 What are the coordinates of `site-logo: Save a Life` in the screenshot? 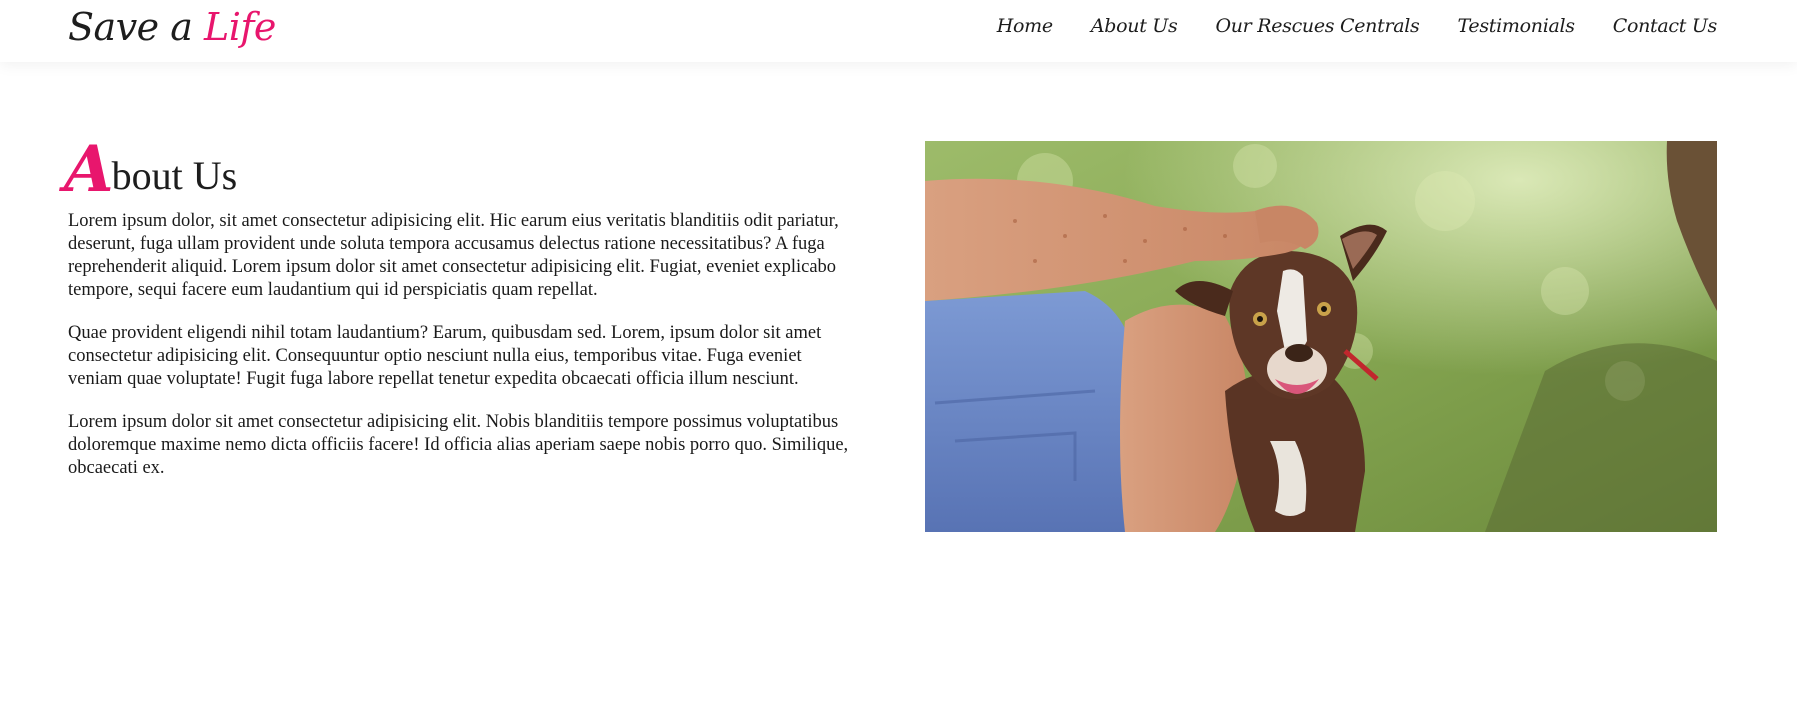 It's located at (172, 27).